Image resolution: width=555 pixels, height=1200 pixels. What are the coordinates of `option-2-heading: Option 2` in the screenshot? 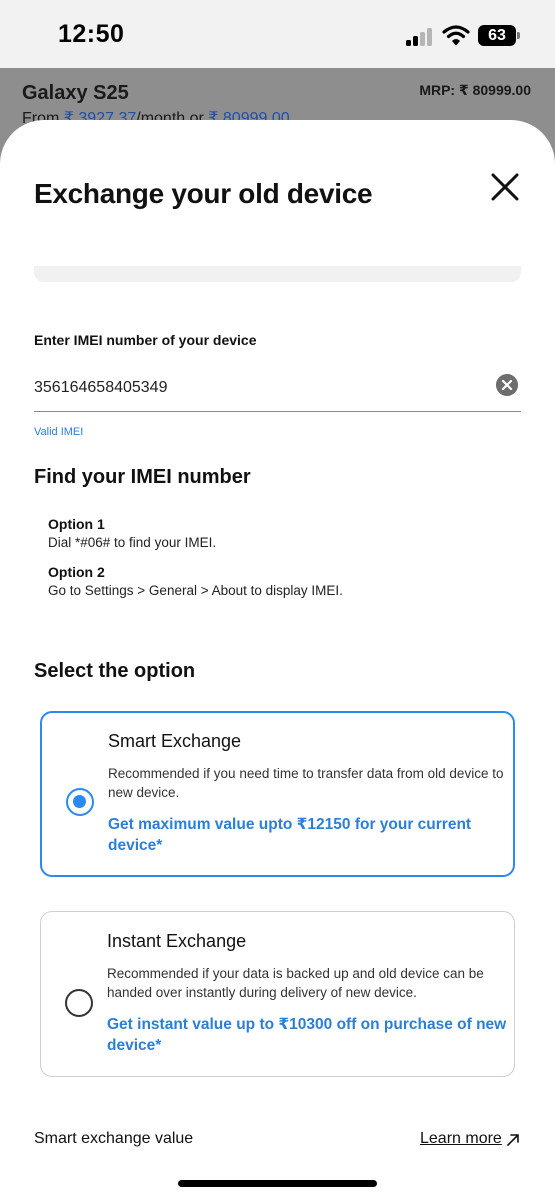 It's located at (76, 572).